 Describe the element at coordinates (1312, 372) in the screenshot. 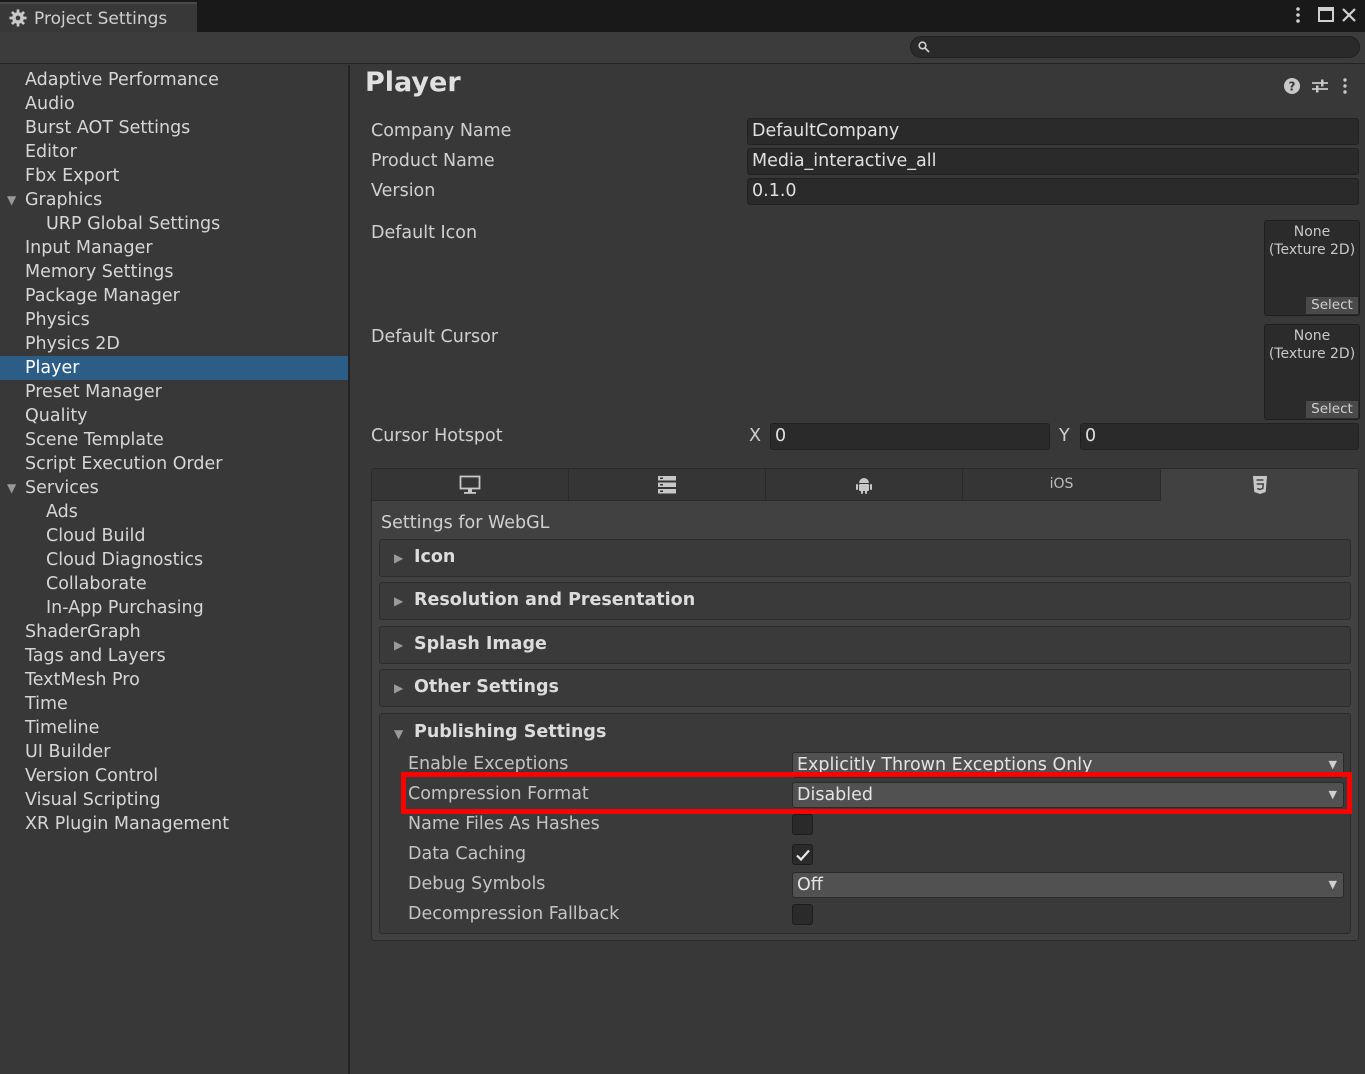

I see `default-cursor-field: None (Texture 2D) Select` at that location.